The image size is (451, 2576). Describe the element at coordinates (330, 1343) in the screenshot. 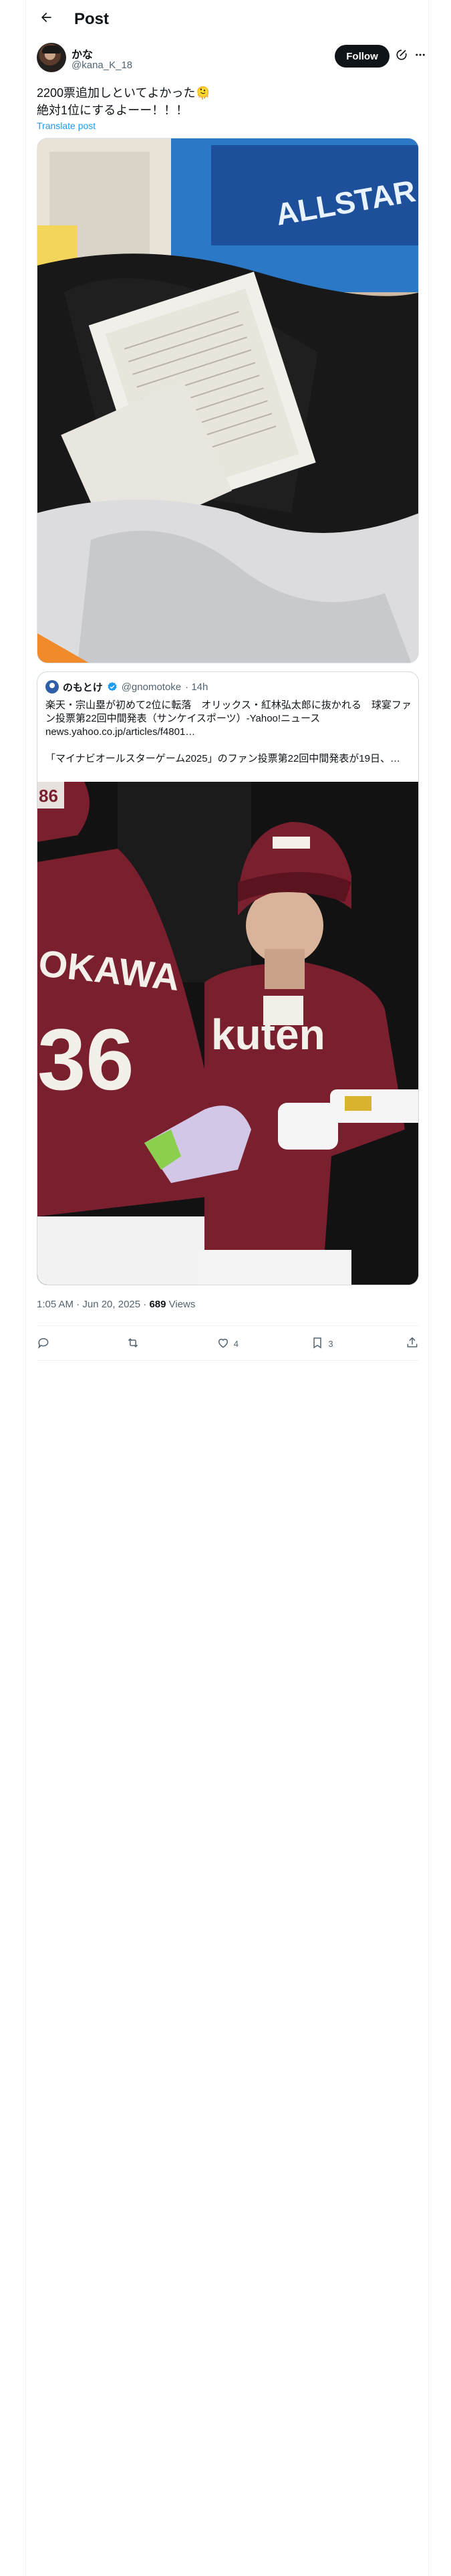

I see `bookmark-count: 3` at that location.